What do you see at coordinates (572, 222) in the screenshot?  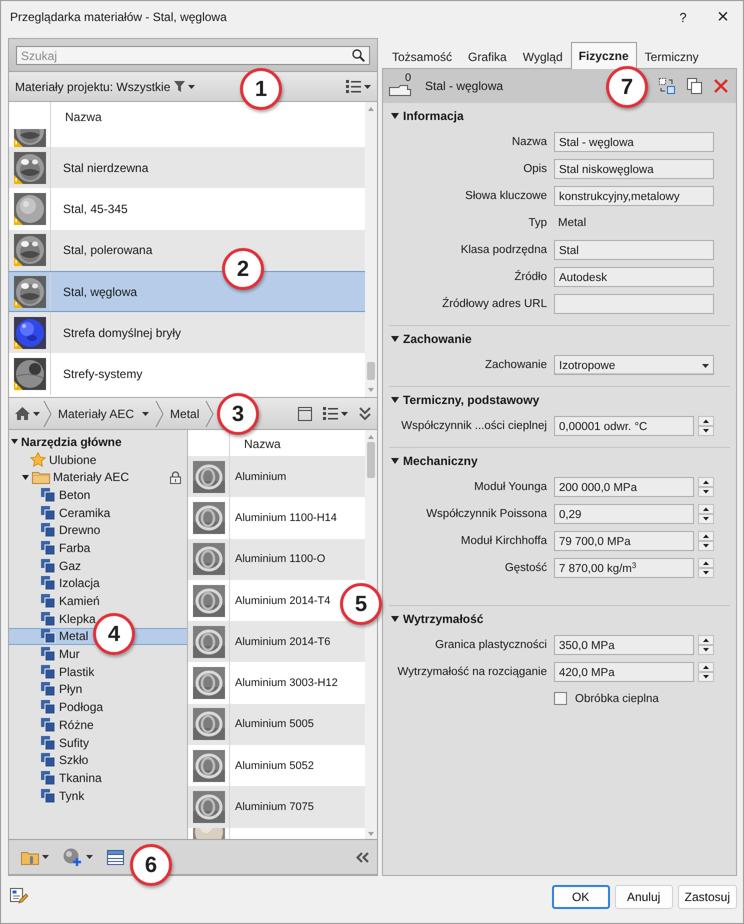 I see `property-value: Metal` at bounding box center [572, 222].